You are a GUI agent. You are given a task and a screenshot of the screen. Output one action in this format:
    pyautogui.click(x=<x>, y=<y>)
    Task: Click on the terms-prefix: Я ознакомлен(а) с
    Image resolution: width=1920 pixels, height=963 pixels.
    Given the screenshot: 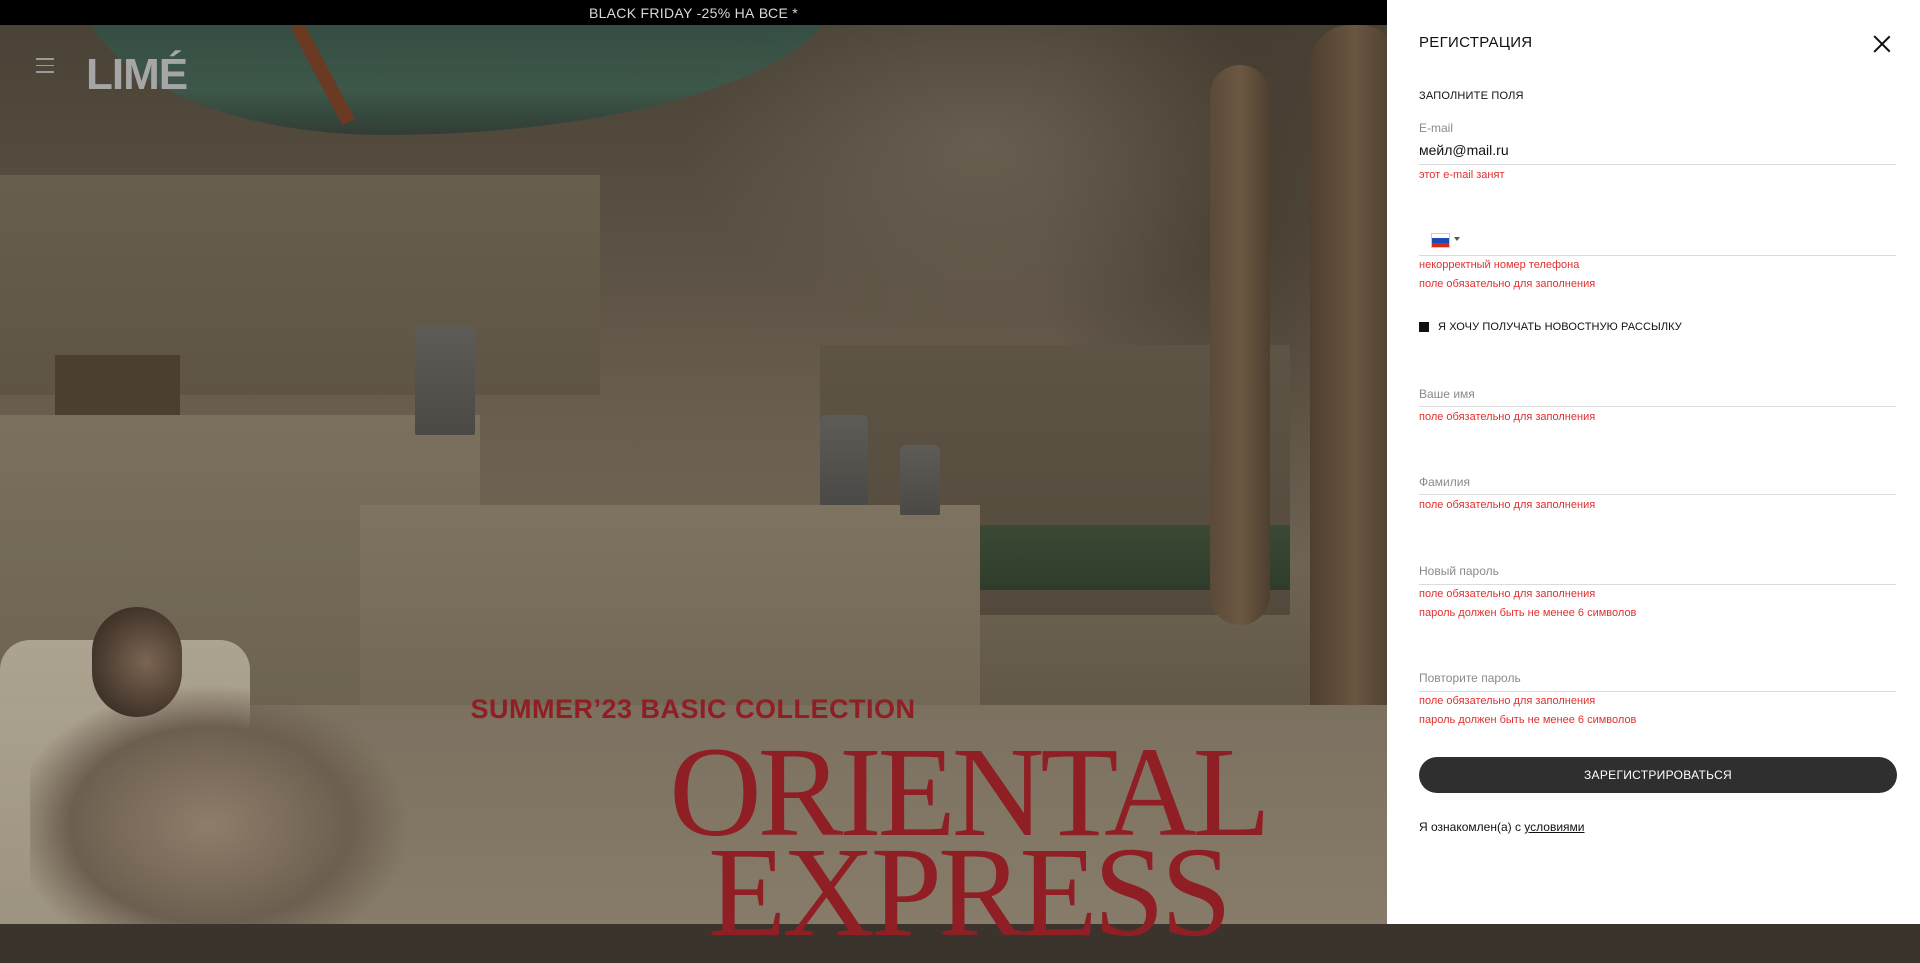 What is the action you would take?
    pyautogui.click(x=1470, y=827)
    